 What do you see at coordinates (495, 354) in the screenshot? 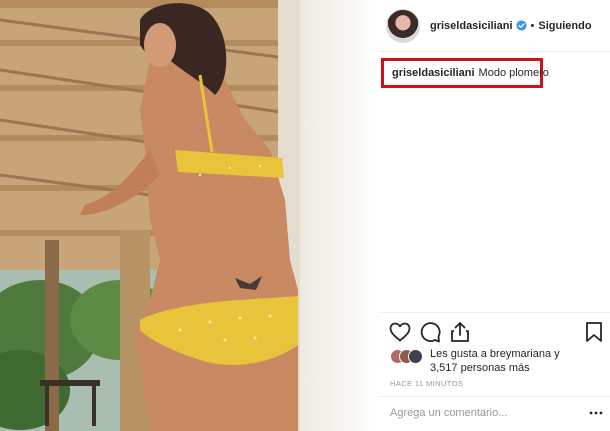
I see `likes-line-1: Les gusta a breymariana y` at bounding box center [495, 354].